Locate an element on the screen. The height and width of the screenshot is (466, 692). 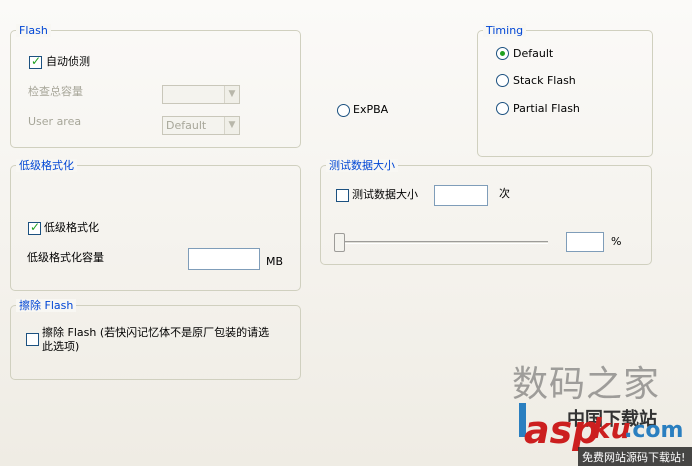
watermark-com: .com is located at coordinates (654, 430).